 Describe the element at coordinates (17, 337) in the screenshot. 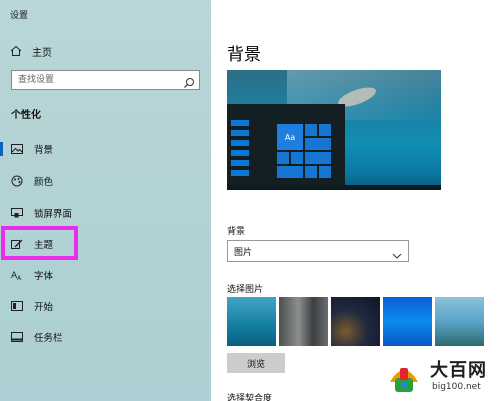

I see `taskbar-icon` at that location.